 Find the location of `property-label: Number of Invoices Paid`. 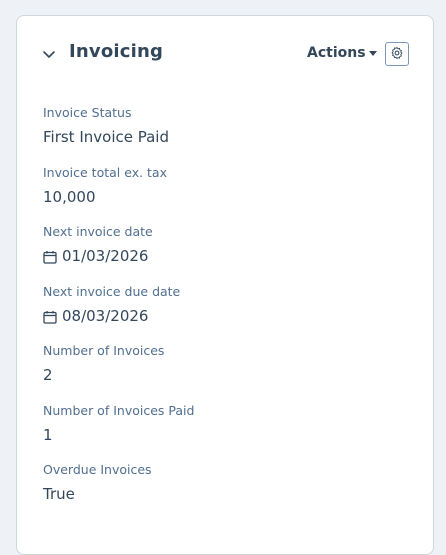

property-label: Number of Invoices Paid is located at coordinates (119, 410).